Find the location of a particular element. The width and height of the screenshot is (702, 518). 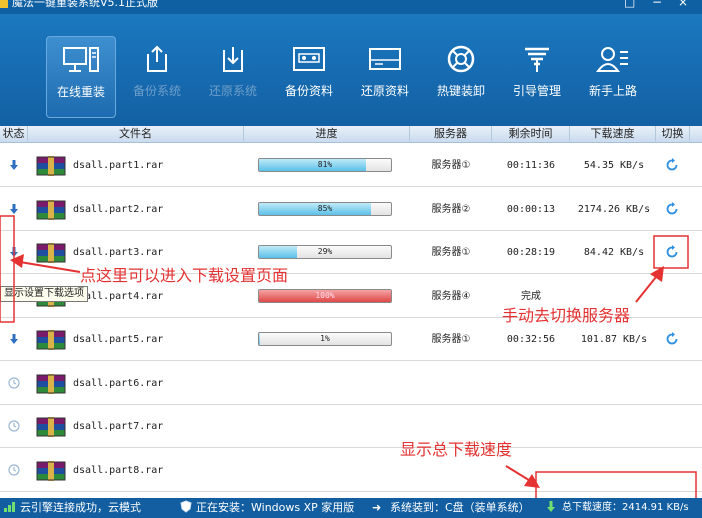

tool-label: 在线重装 is located at coordinates (80, 92).